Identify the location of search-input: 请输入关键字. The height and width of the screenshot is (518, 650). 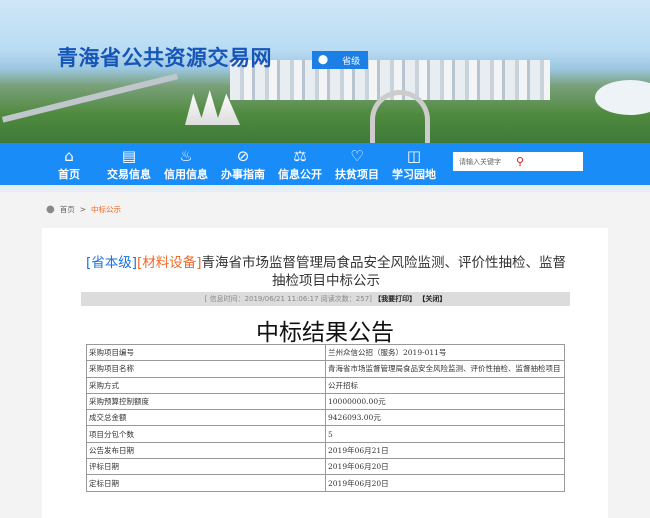
(487, 162).